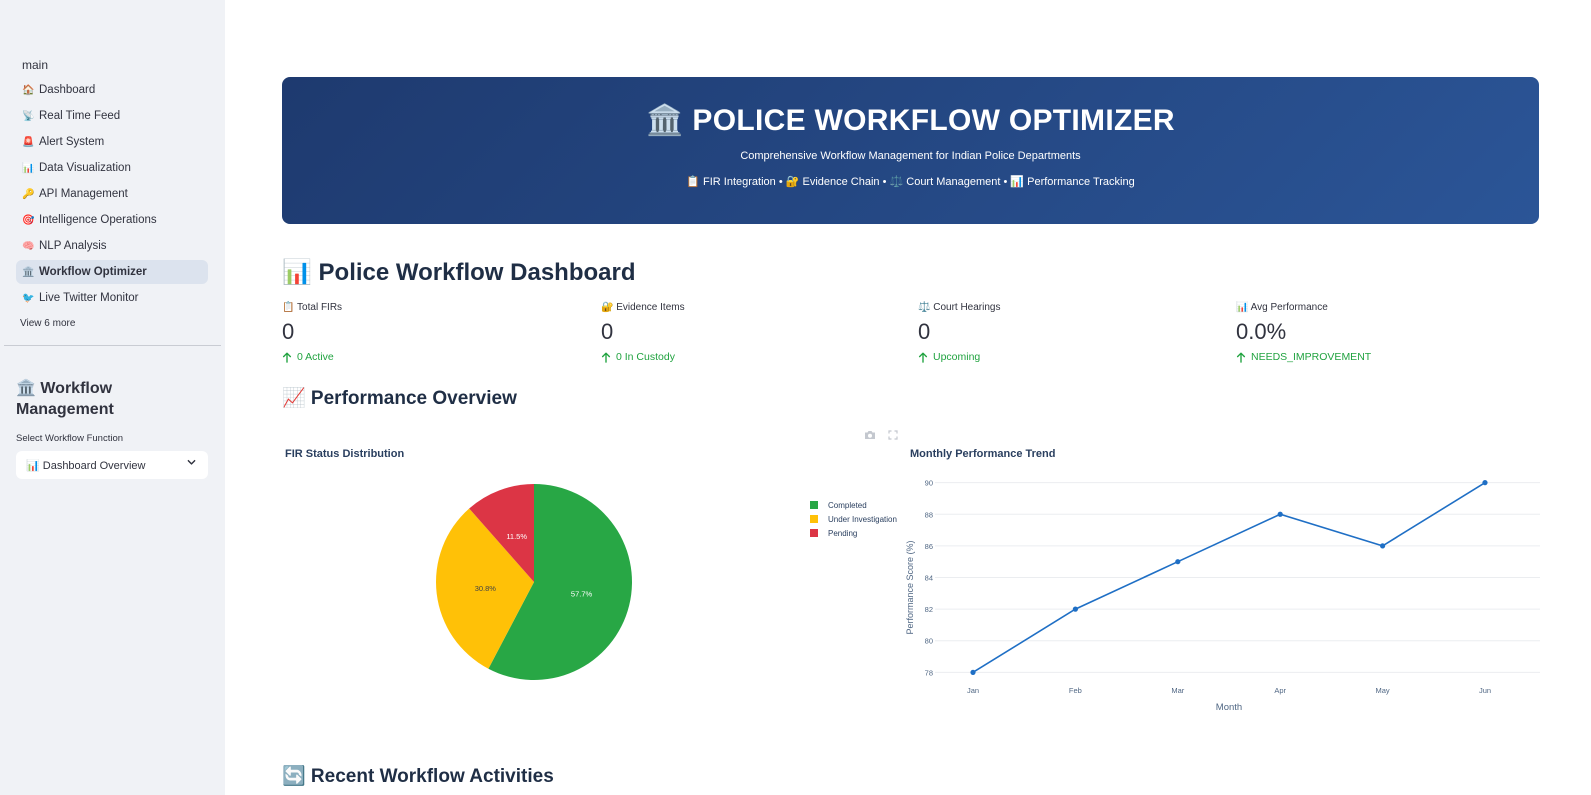 Image resolution: width=1591 pixels, height=795 pixels. I want to click on metric-delta: Upcoming, so click(959, 357).